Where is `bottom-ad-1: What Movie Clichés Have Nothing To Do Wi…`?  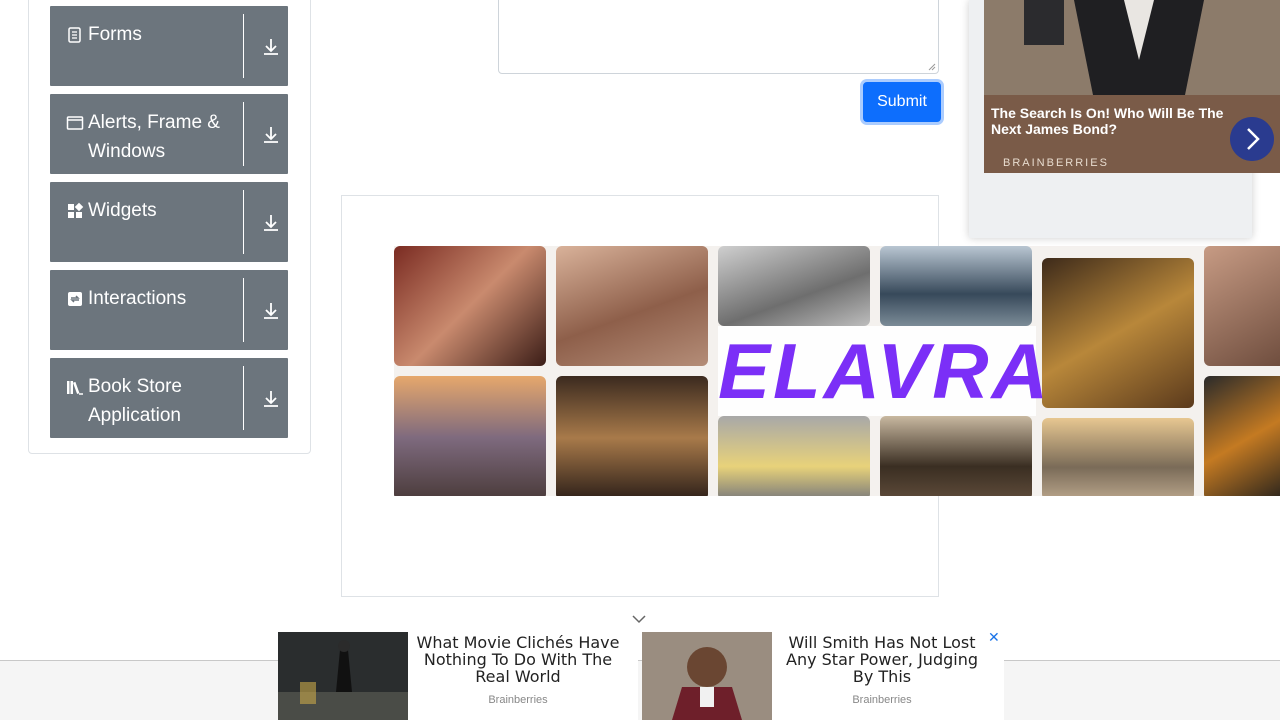
bottom-ad-1: What Movie Clichés Have Nothing To Do Wi… is located at coordinates (458, 676).